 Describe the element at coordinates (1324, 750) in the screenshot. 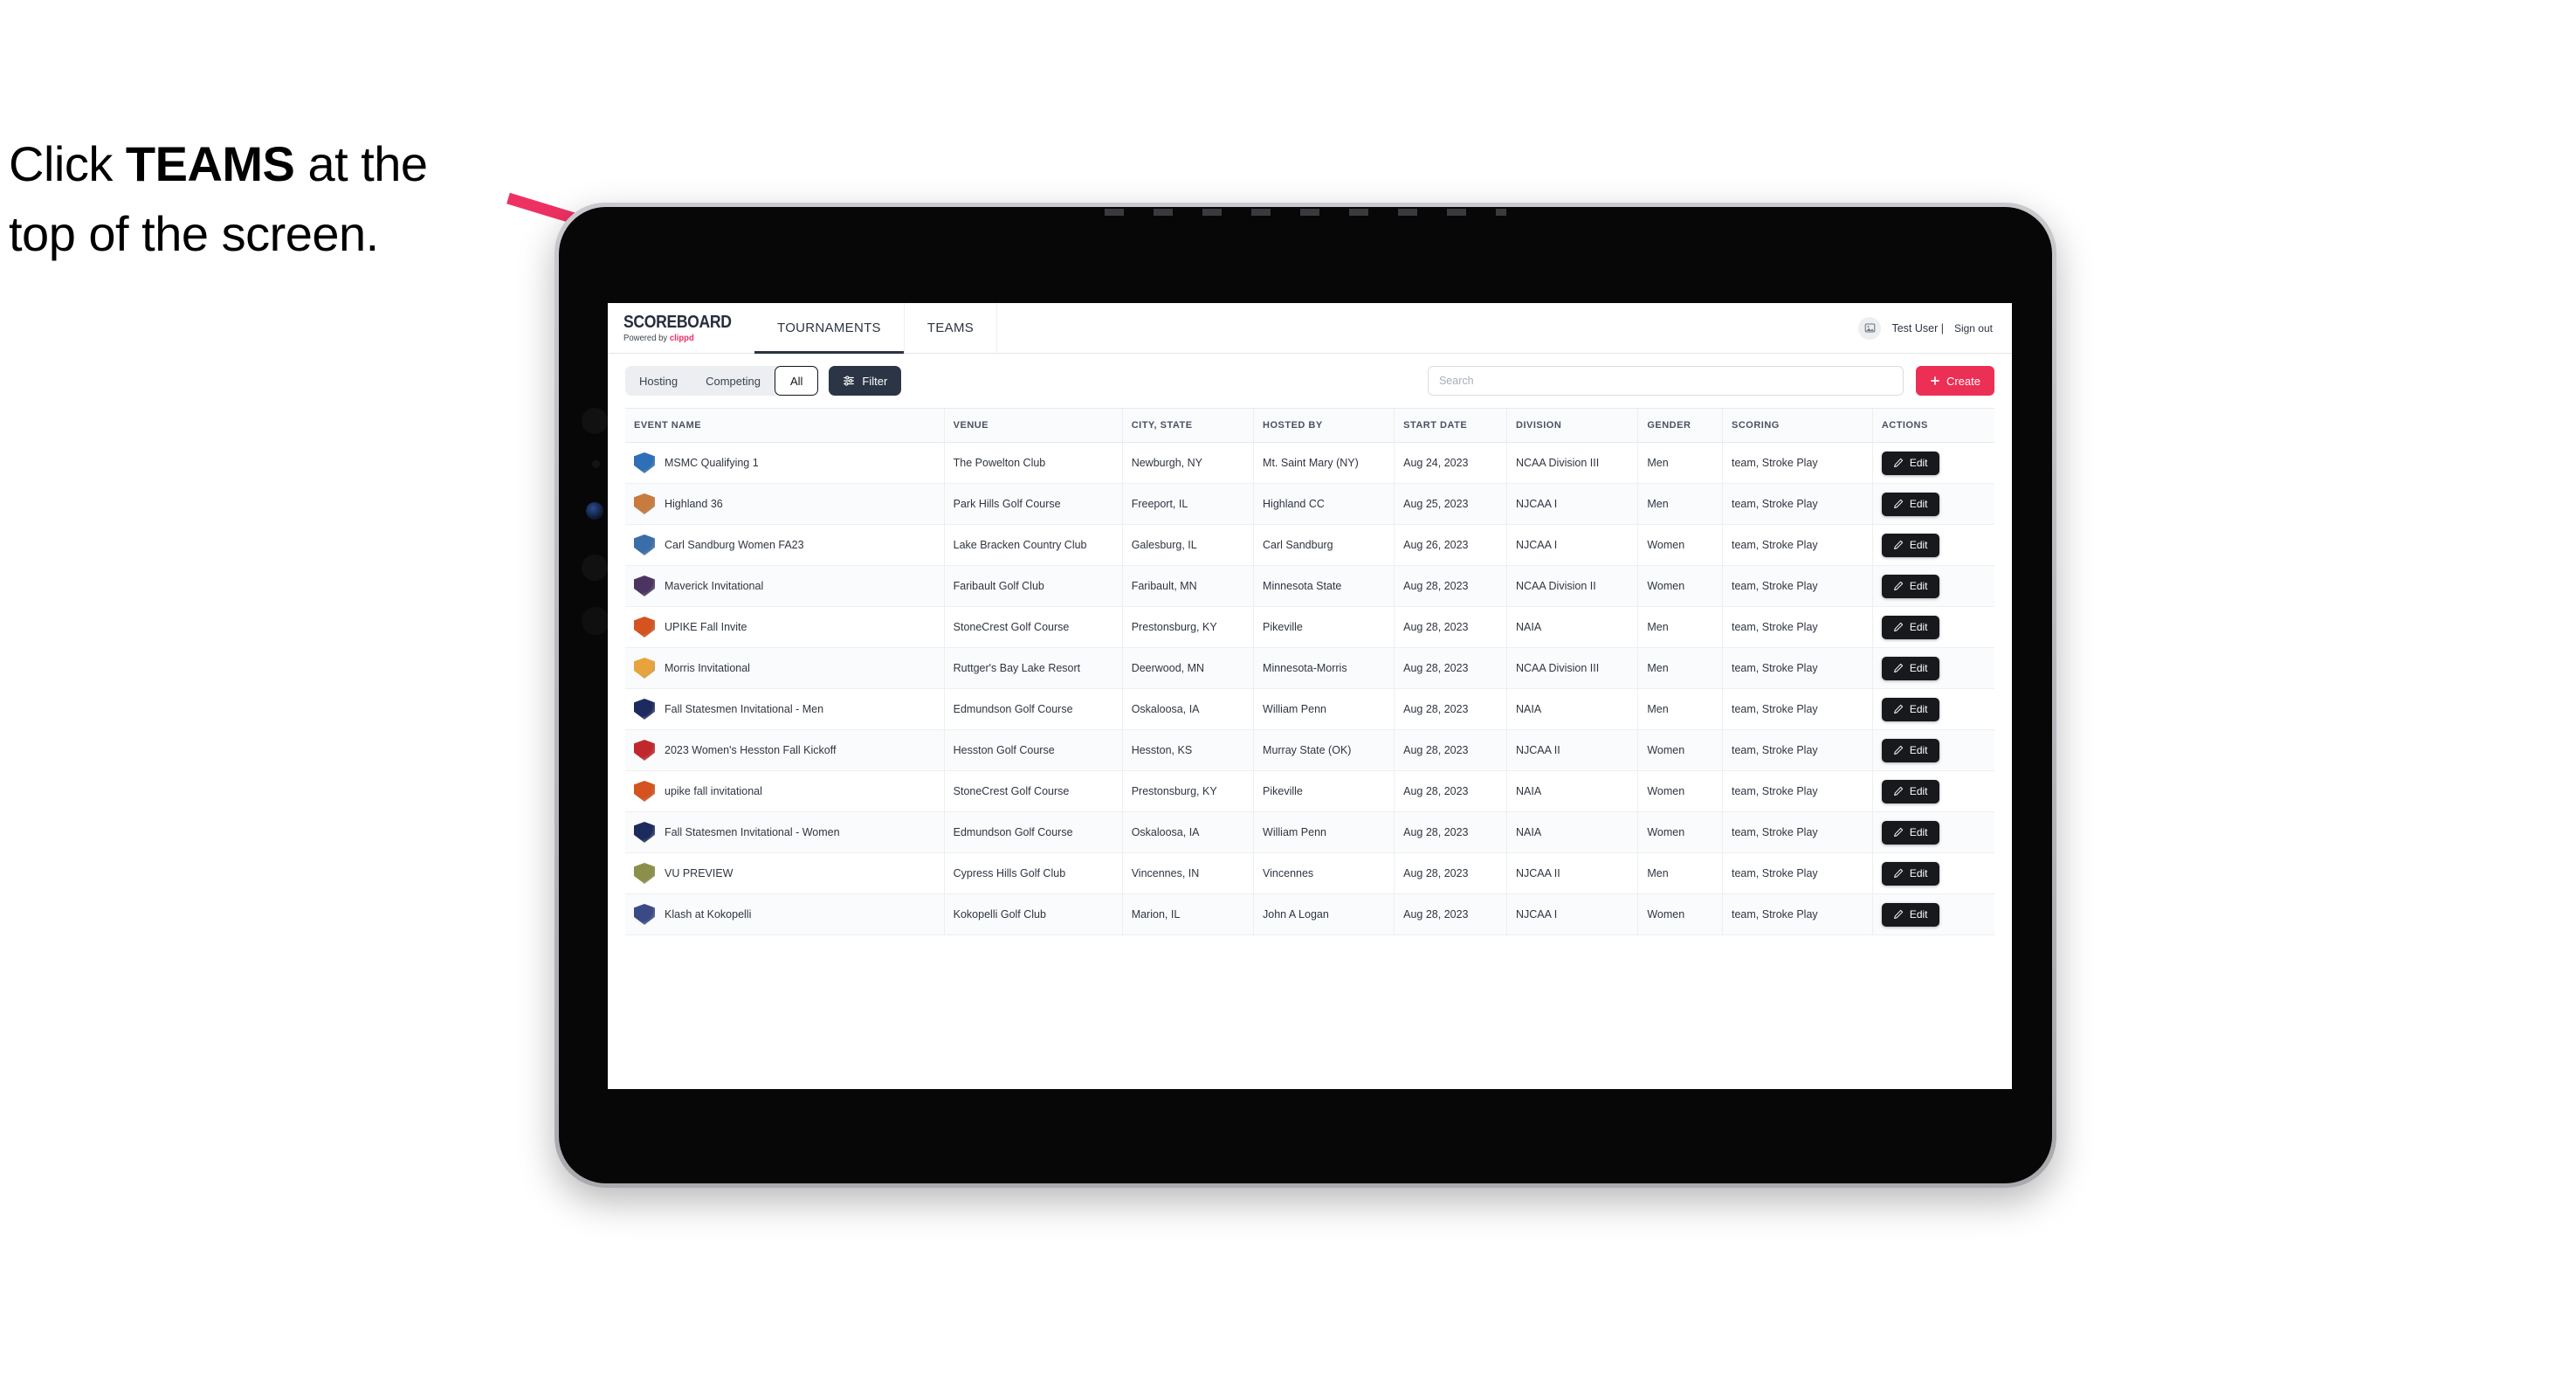

I see `cell-hosted-by: Murray State (OK)` at that location.